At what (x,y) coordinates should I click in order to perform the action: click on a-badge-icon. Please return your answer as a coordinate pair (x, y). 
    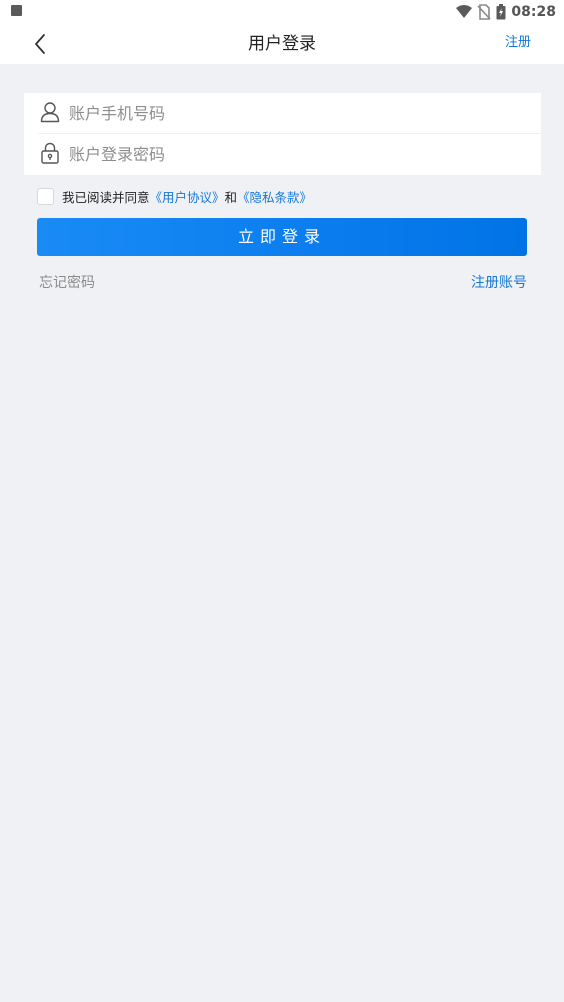
    Looking at the image, I should click on (16, 10).